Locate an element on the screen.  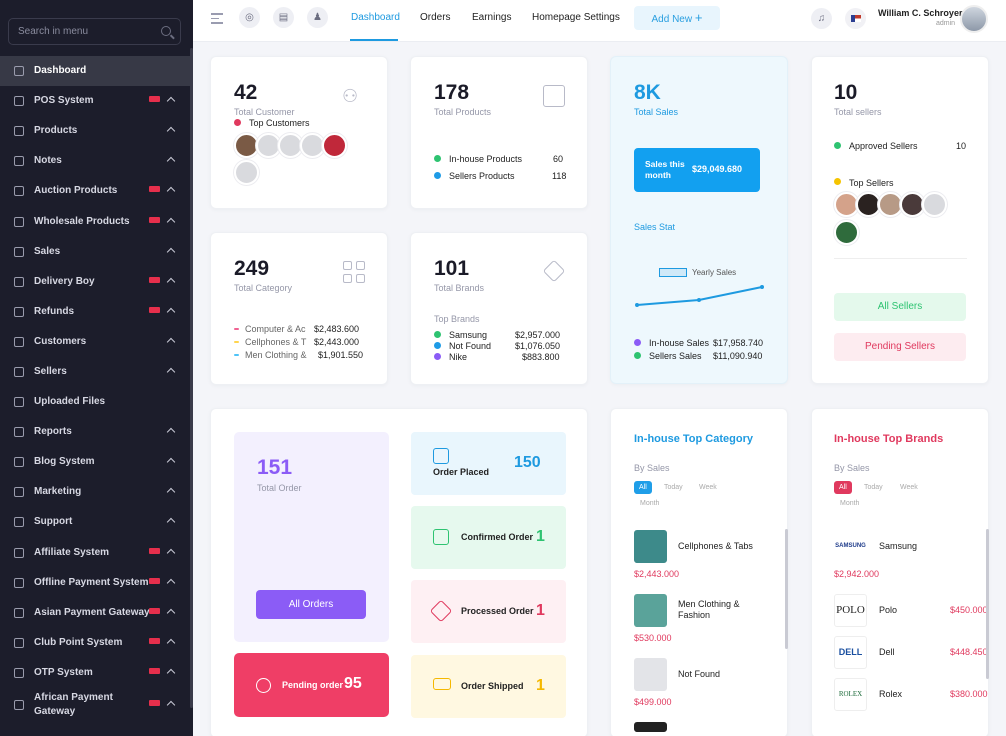
top-category-name: Not Found is located at coordinates (699, 674).